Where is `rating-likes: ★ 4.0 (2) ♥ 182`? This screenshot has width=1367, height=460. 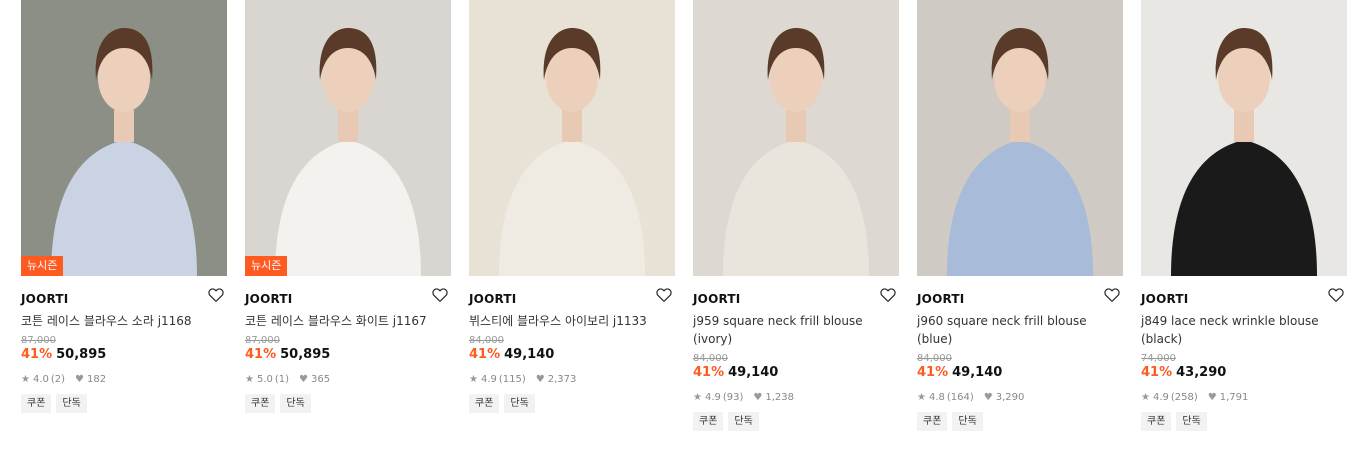 rating-likes: ★ 4.0 (2) ♥ 182 is located at coordinates (124, 379).